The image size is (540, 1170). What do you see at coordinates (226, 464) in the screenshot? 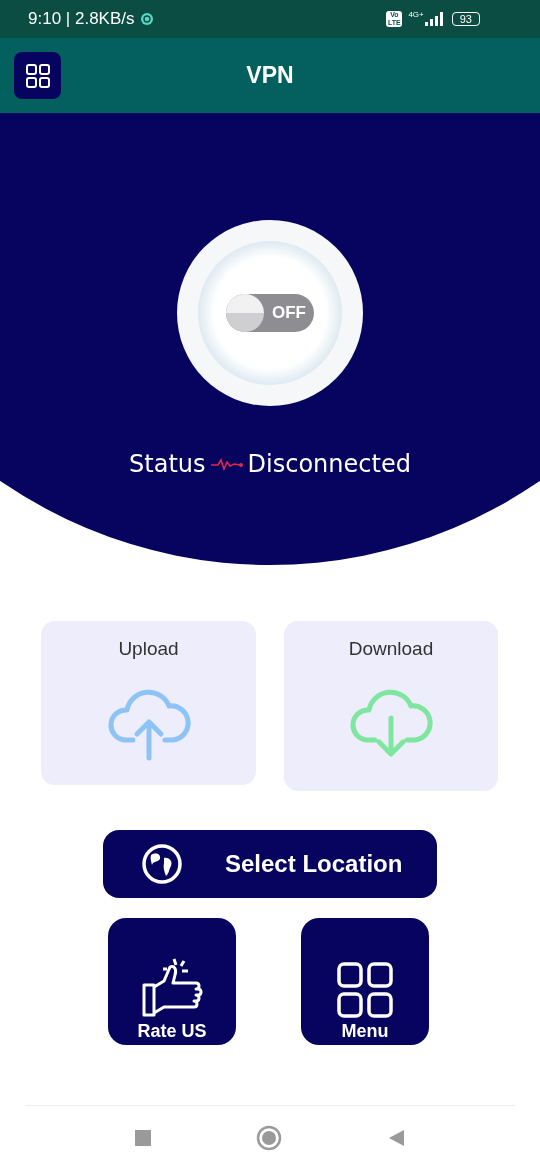
I see `pulse-icon` at bounding box center [226, 464].